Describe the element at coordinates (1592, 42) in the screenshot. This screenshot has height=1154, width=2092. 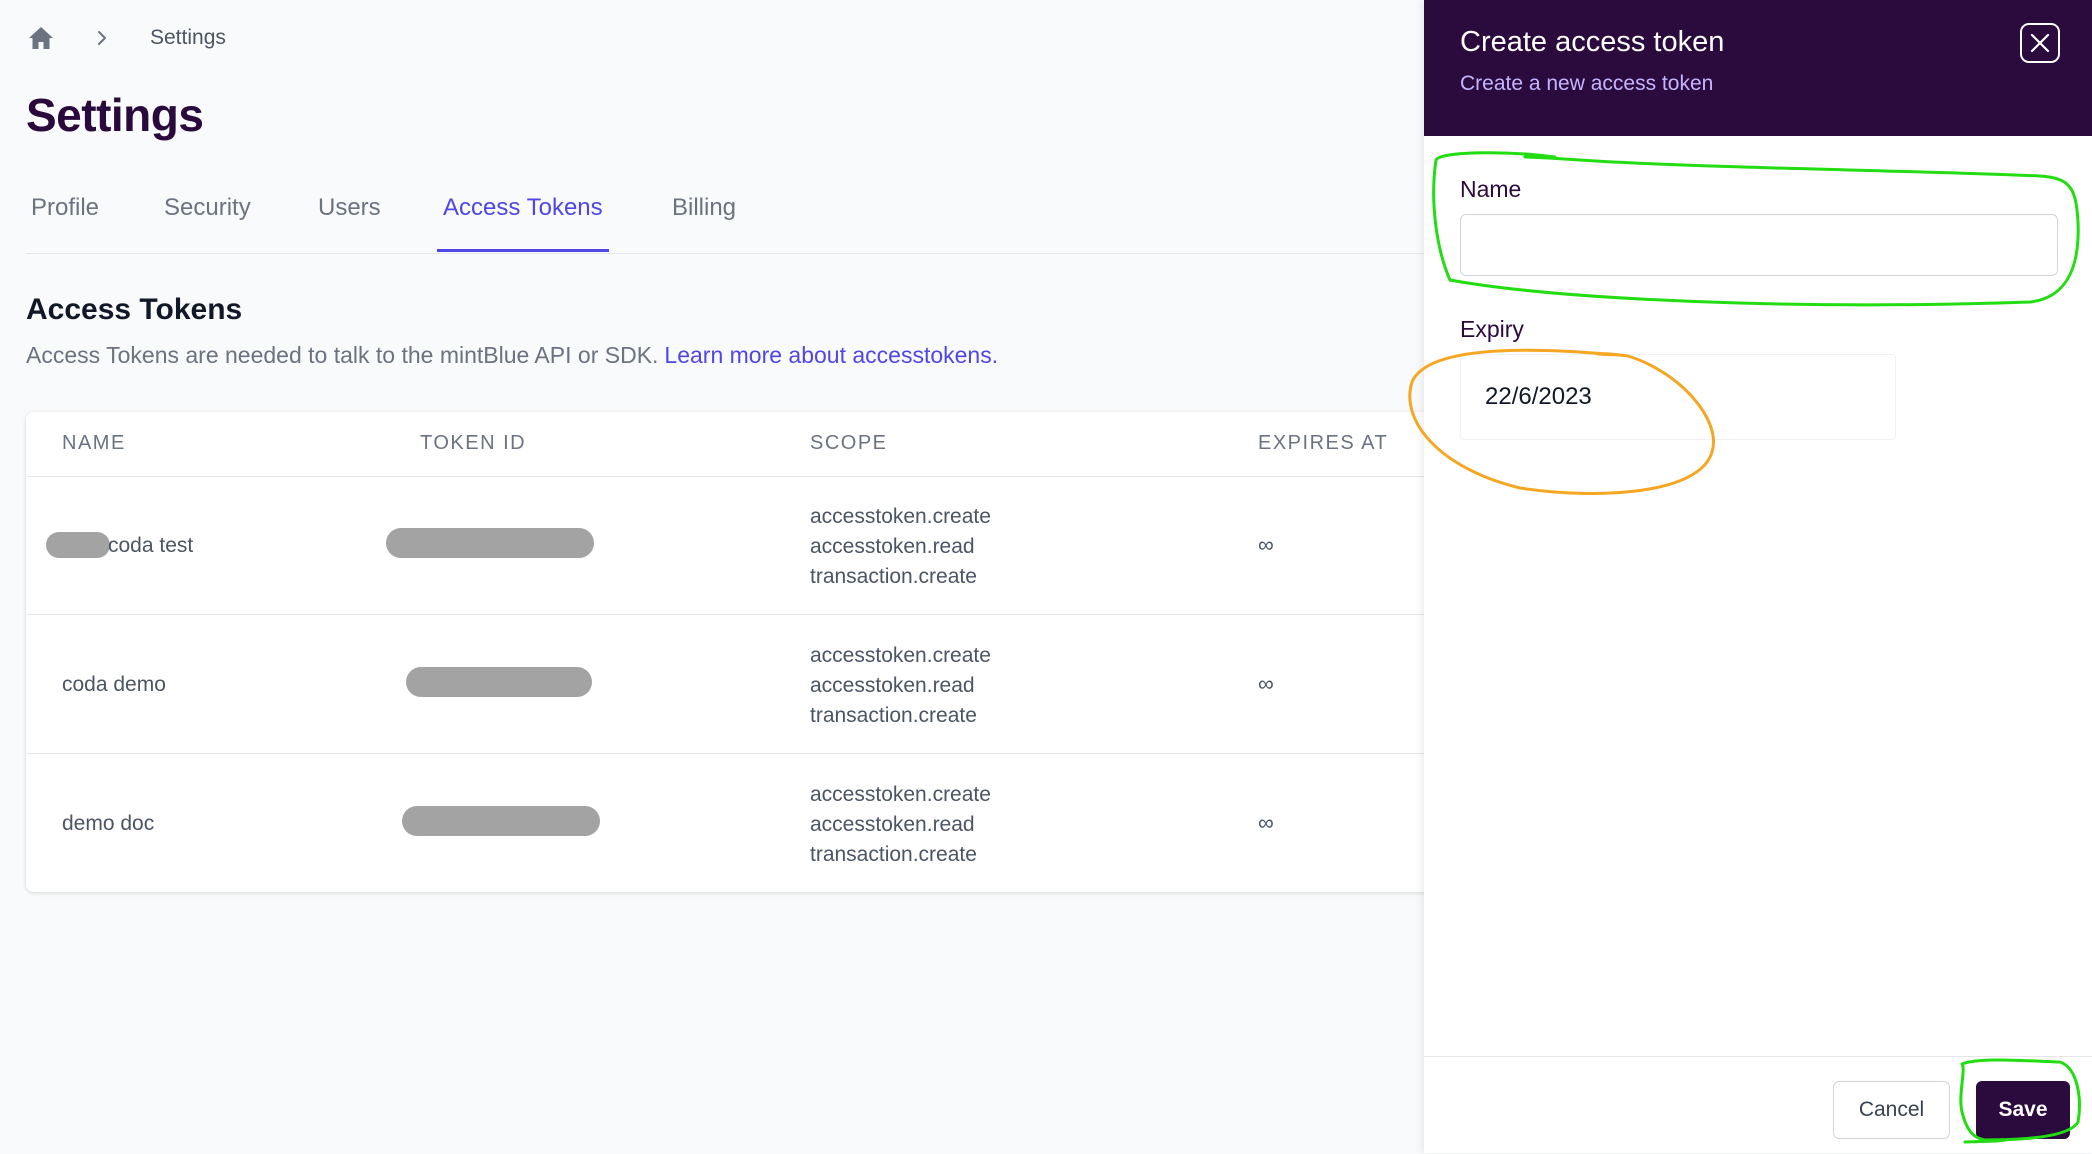
I see `panel-title: Create access token` at that location.